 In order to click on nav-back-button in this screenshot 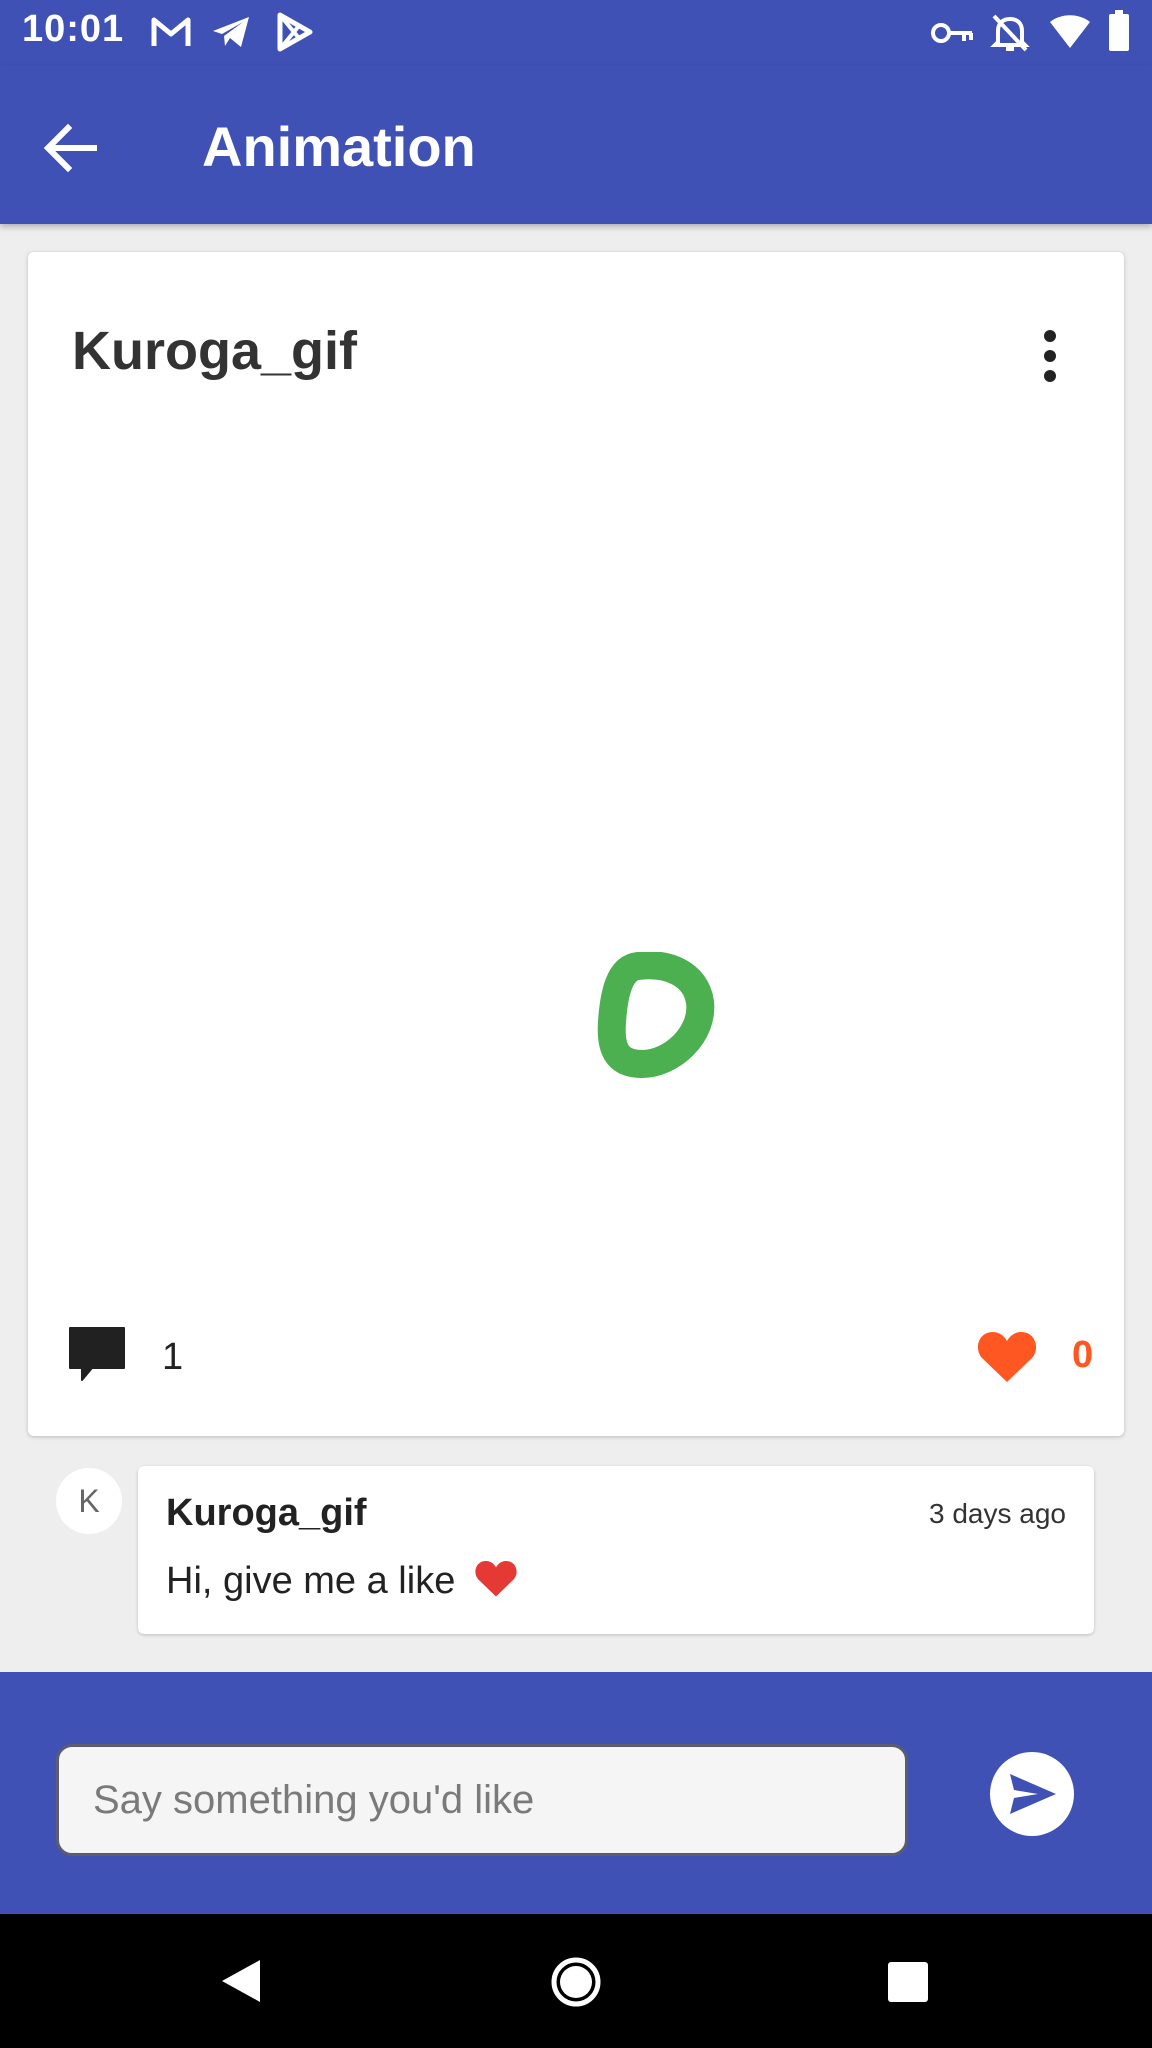, I will do `click(240, 1983)`.